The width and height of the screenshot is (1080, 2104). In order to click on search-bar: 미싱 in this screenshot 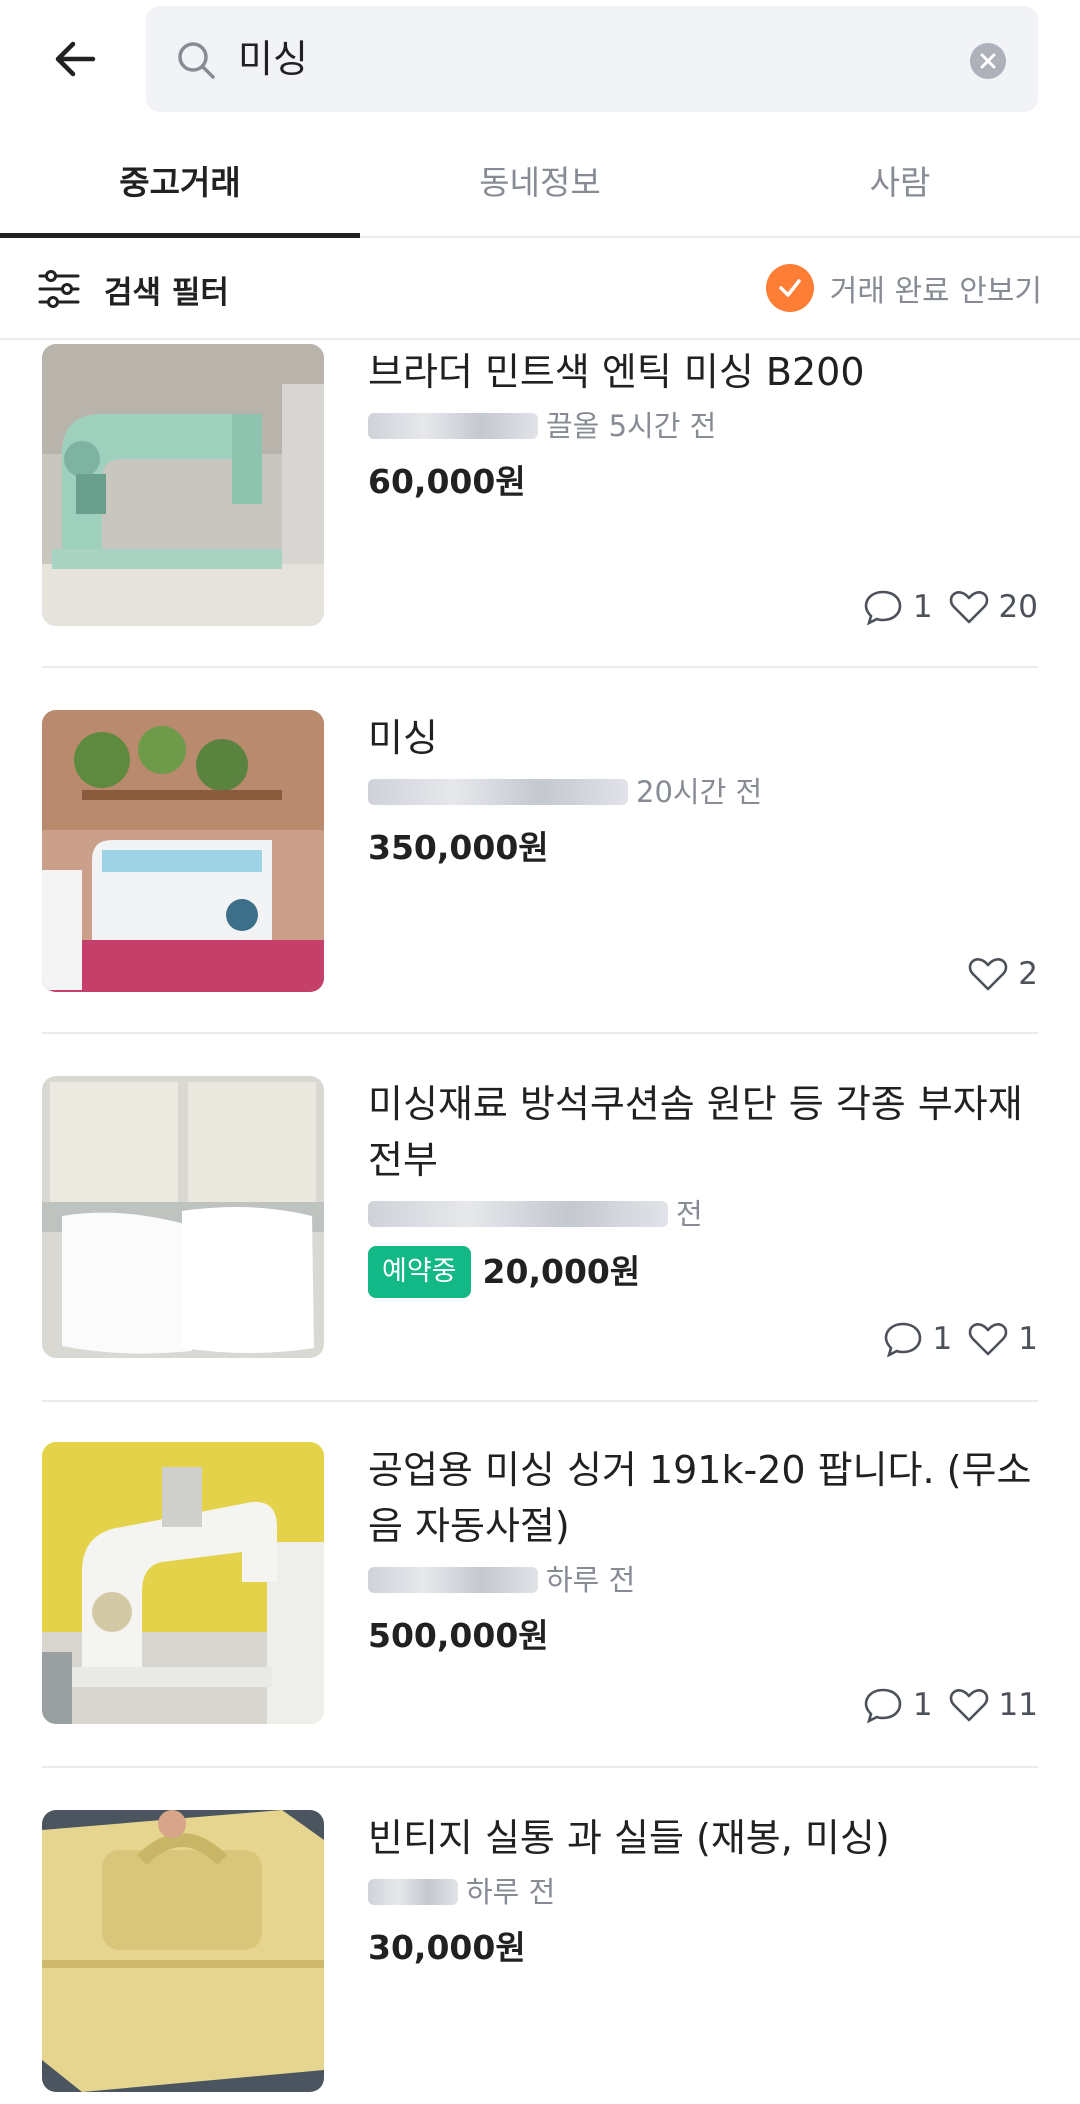, I will do `click(592, 59)`.